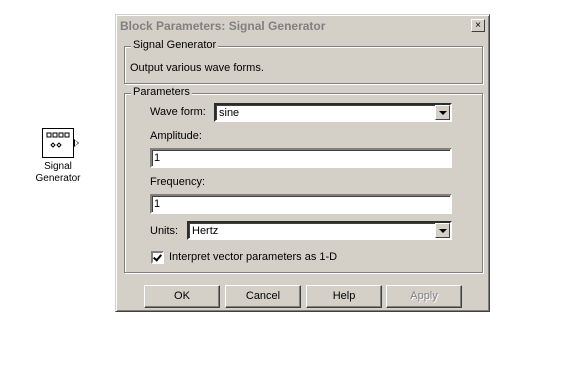 Image resolution: width=569 pixels, height=378 pixels. What do you see at coordinates (175, 45) in the screenshot?
I see `description-group-label: Signal Generator` at bounding box center [175, 45].